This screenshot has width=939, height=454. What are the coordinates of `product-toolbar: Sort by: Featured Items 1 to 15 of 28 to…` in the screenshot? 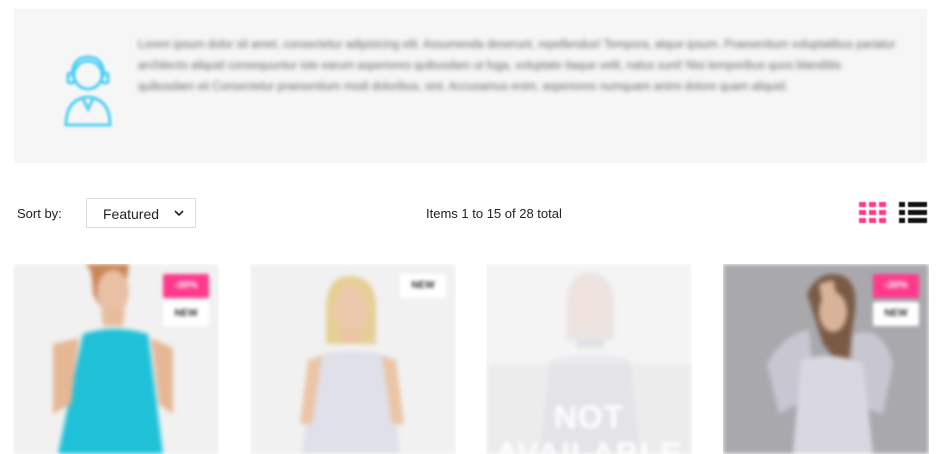 It's located at (469, 214).